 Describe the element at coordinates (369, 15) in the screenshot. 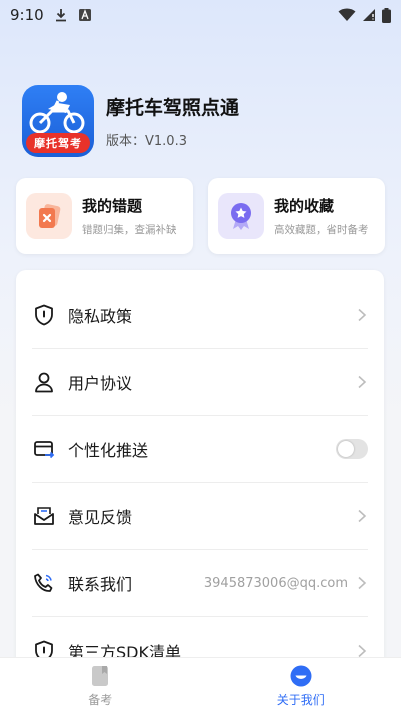

I see `signal-icon` at that location.